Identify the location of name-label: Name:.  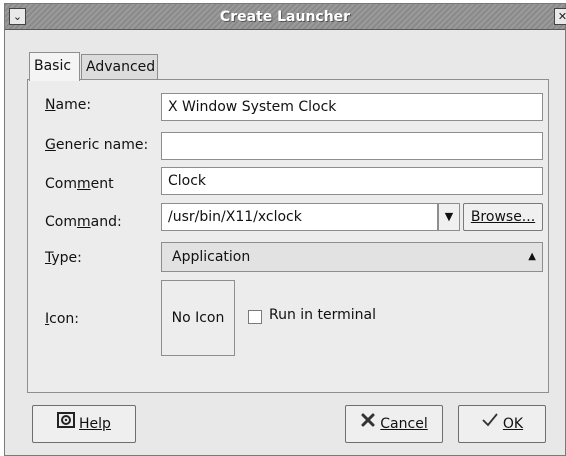
(68, 105).